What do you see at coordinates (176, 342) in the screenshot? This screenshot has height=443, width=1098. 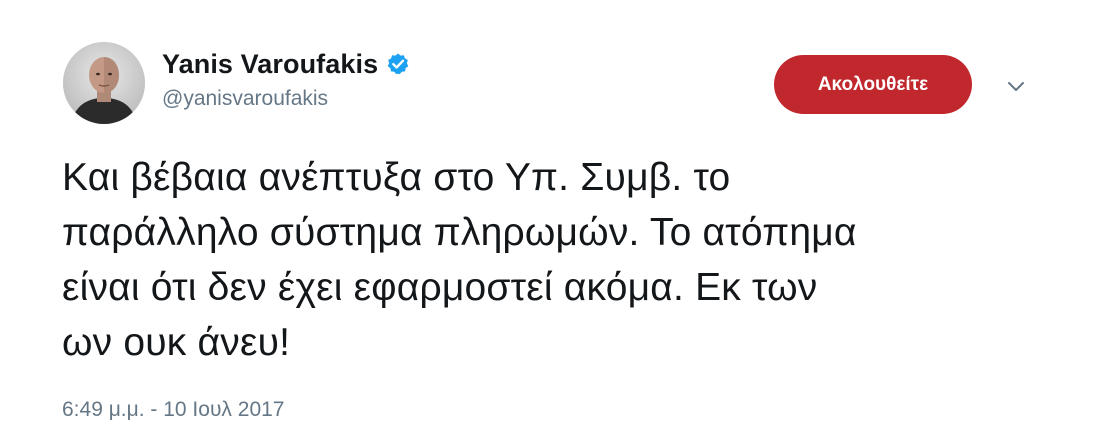 I see `tweet-text-line: ων ουκ άνευ!` at bounding box center [176, 342].